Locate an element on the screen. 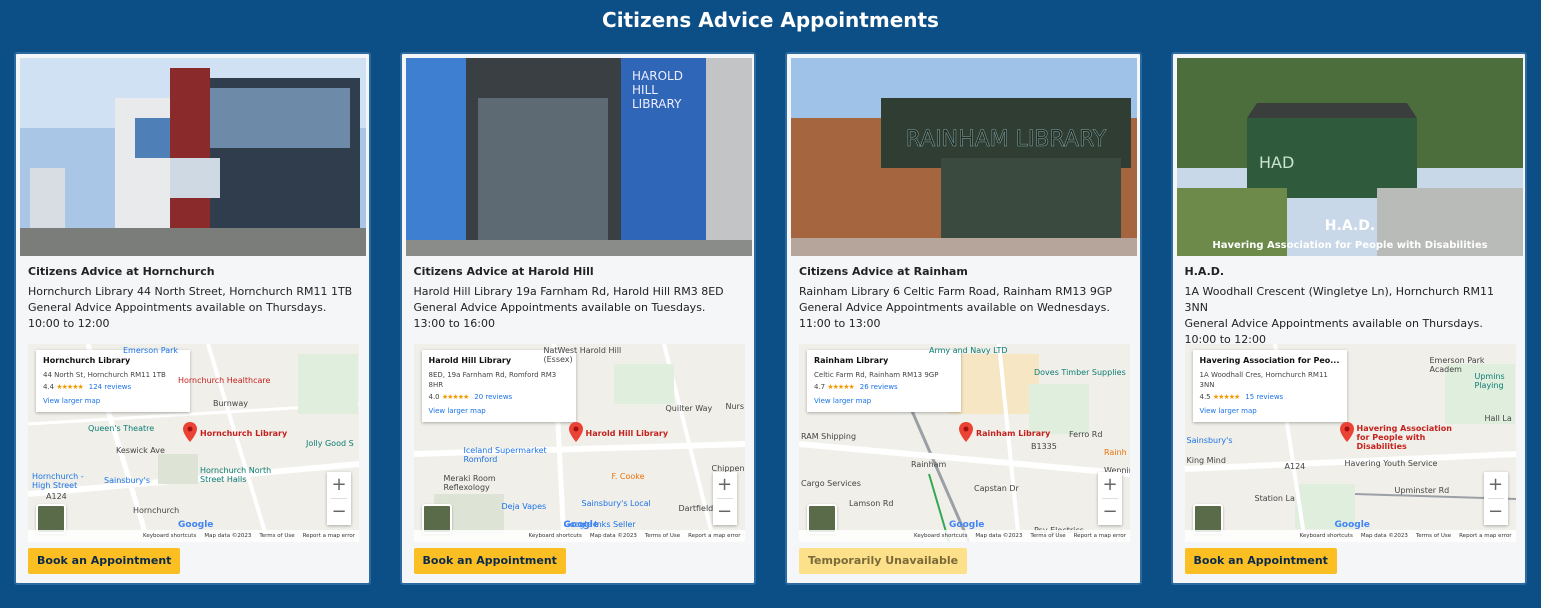 The height and width of the screenshot is (608, 1541). map-pin-label: Rainham Library is located at coordinates (1013, 433).